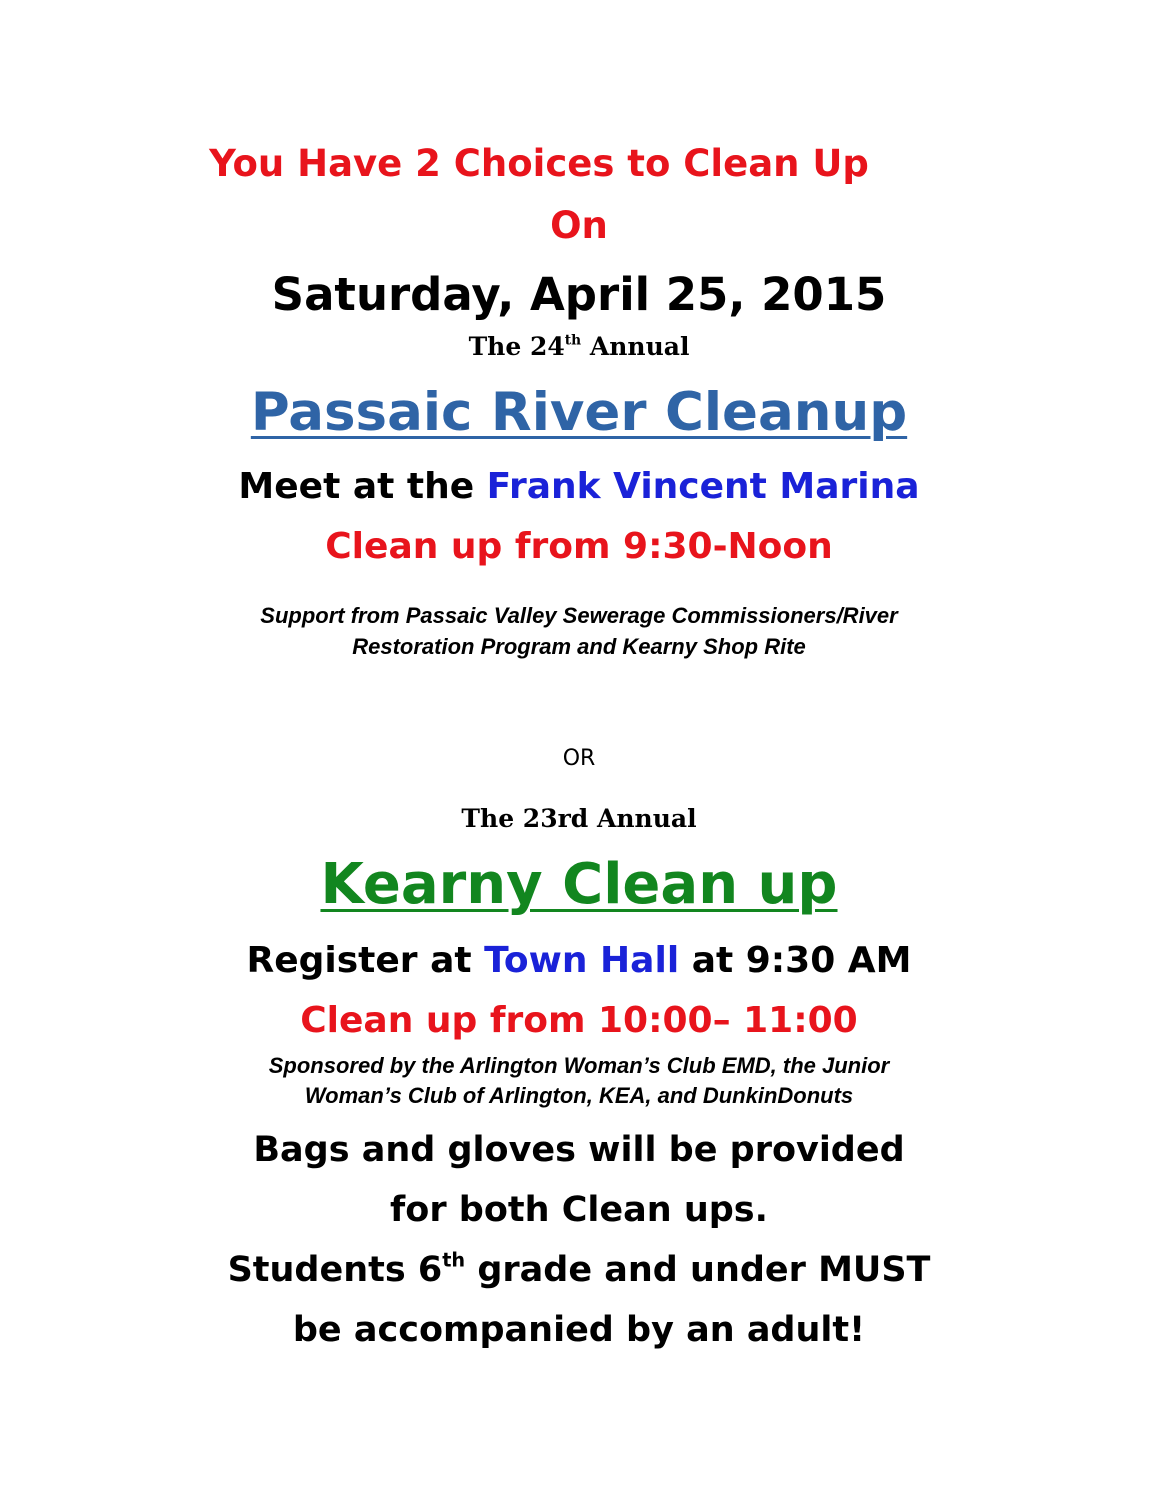  What do you see at coordinates (579, 1020) in the screenshot?
I see `kearny-time: Clean up from 10:00– 11:00` at bounding box center [579, 1020].